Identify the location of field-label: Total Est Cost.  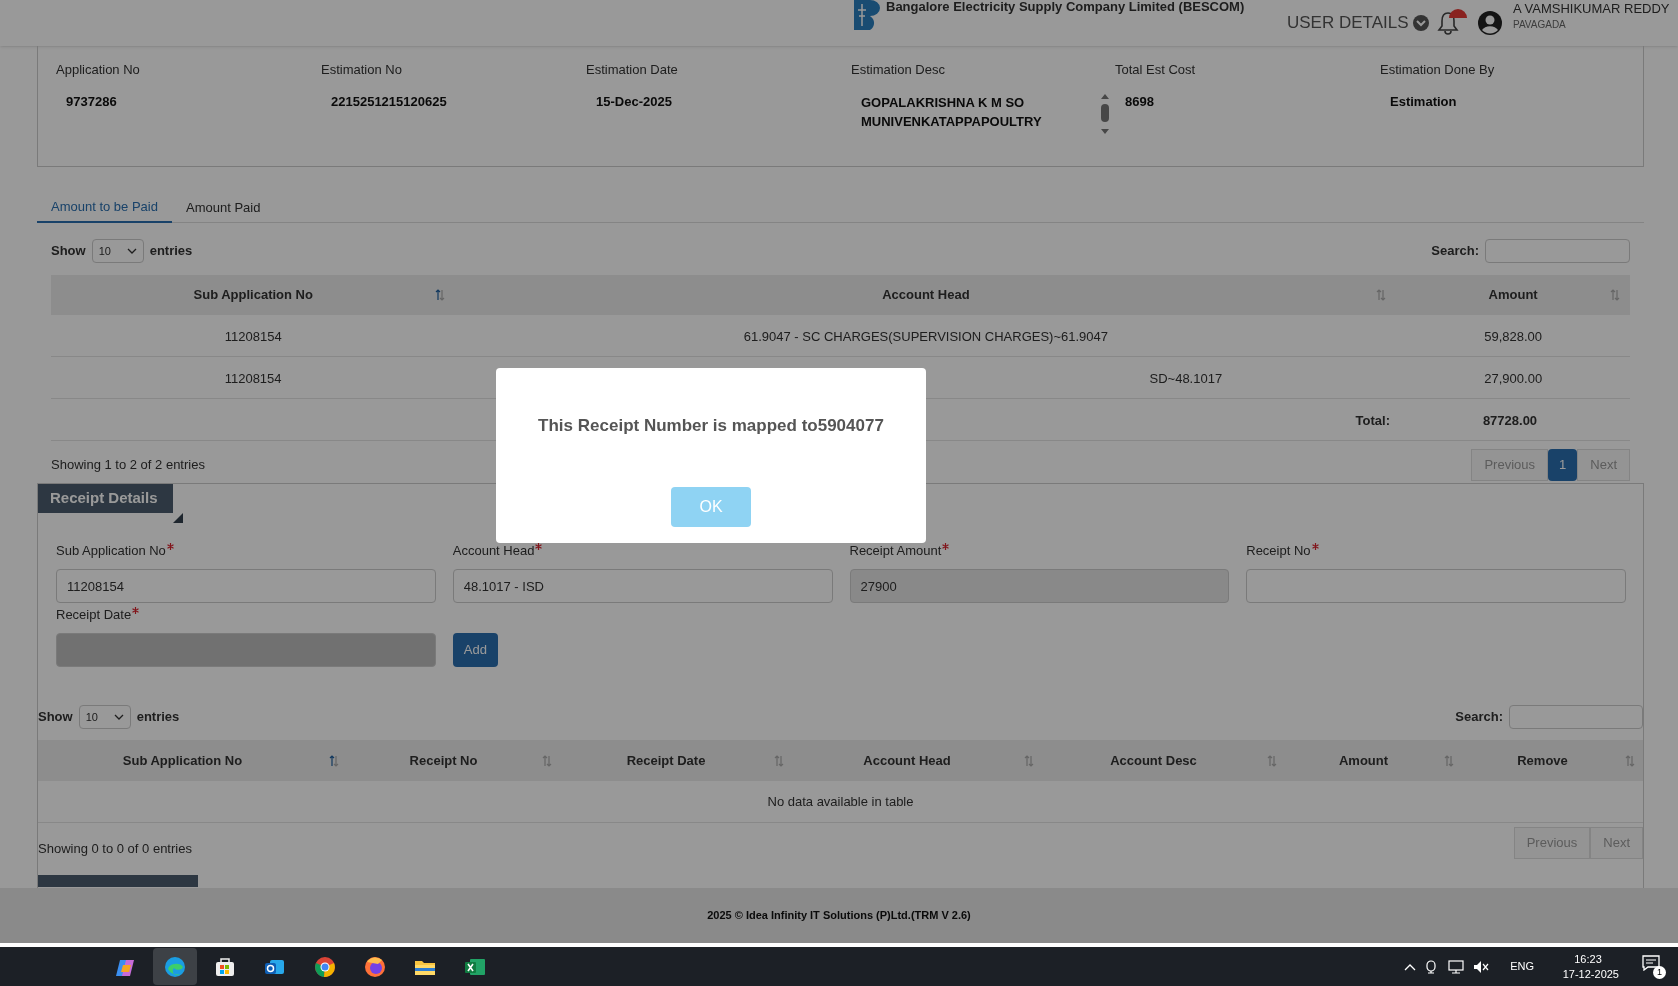
(1156, 70).